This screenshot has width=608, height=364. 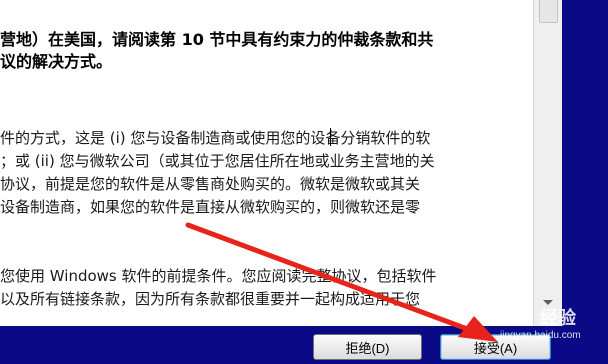 What do you see at coordinates (56, 61) in the screenshot?
I see `license-heading-line-2: 议的解决方式。` at bounding box center [56, 61].